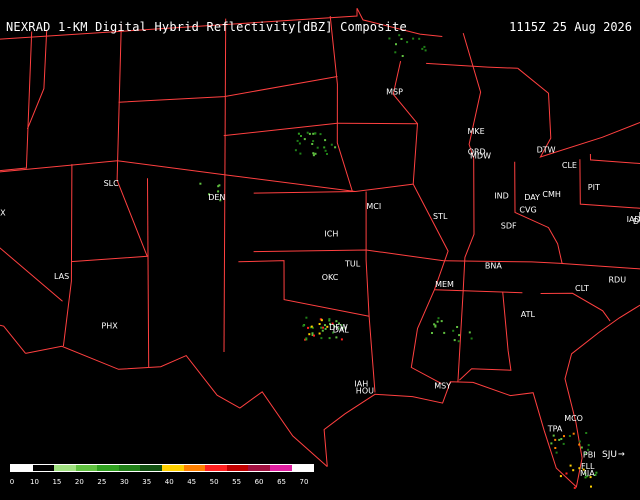  Describe the element at coordinates (169, 482) in the screenshot. I see `legend-tick-label: 40` at that location.